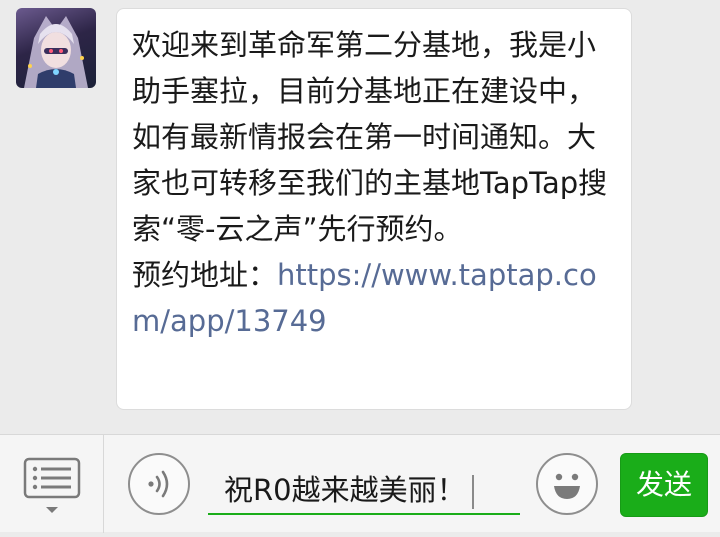 This screenshot has width=720, height=537. I want to click on list-menu-icon, so click(52, 485).